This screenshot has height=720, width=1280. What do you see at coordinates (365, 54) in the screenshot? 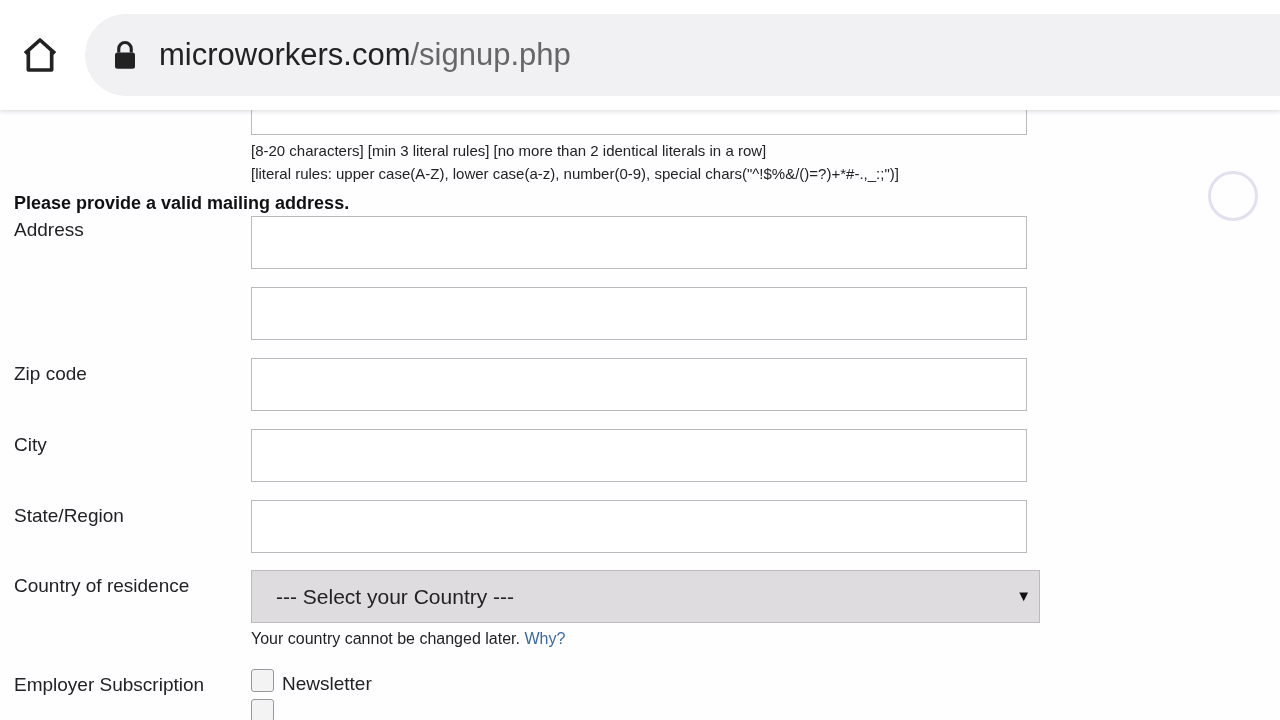
I see `url-text: microworkers.com/signup.php` at bounding box center [365, 54].